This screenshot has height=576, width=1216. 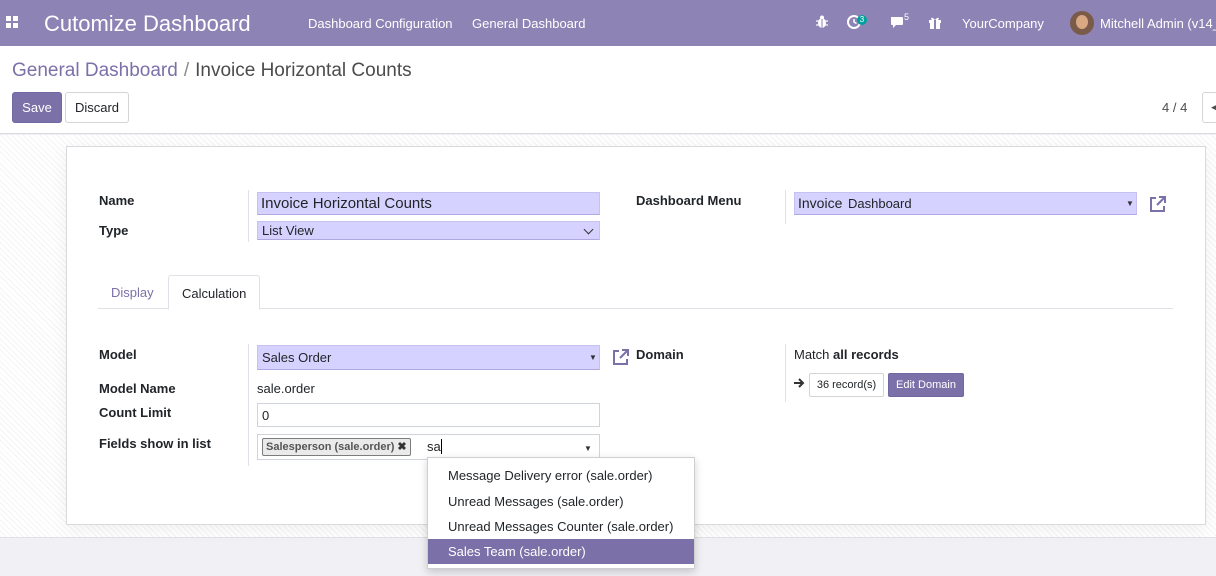 What do you see at coordinates (286, 388) in the screenshot?
I see `model-name-value: sale.order` at bounding box center [286, 388].